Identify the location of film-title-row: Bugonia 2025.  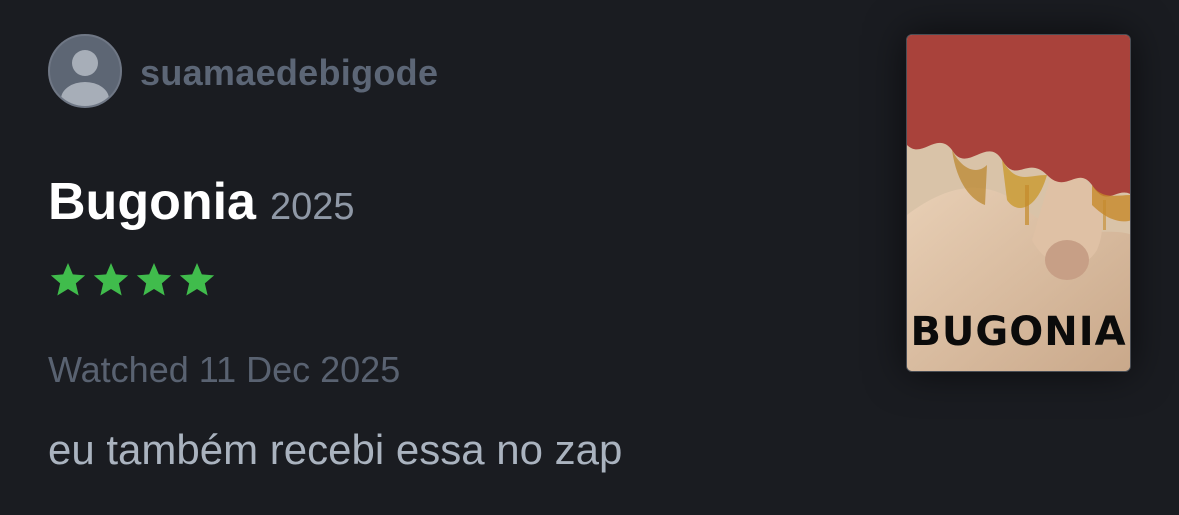
(201, 202).